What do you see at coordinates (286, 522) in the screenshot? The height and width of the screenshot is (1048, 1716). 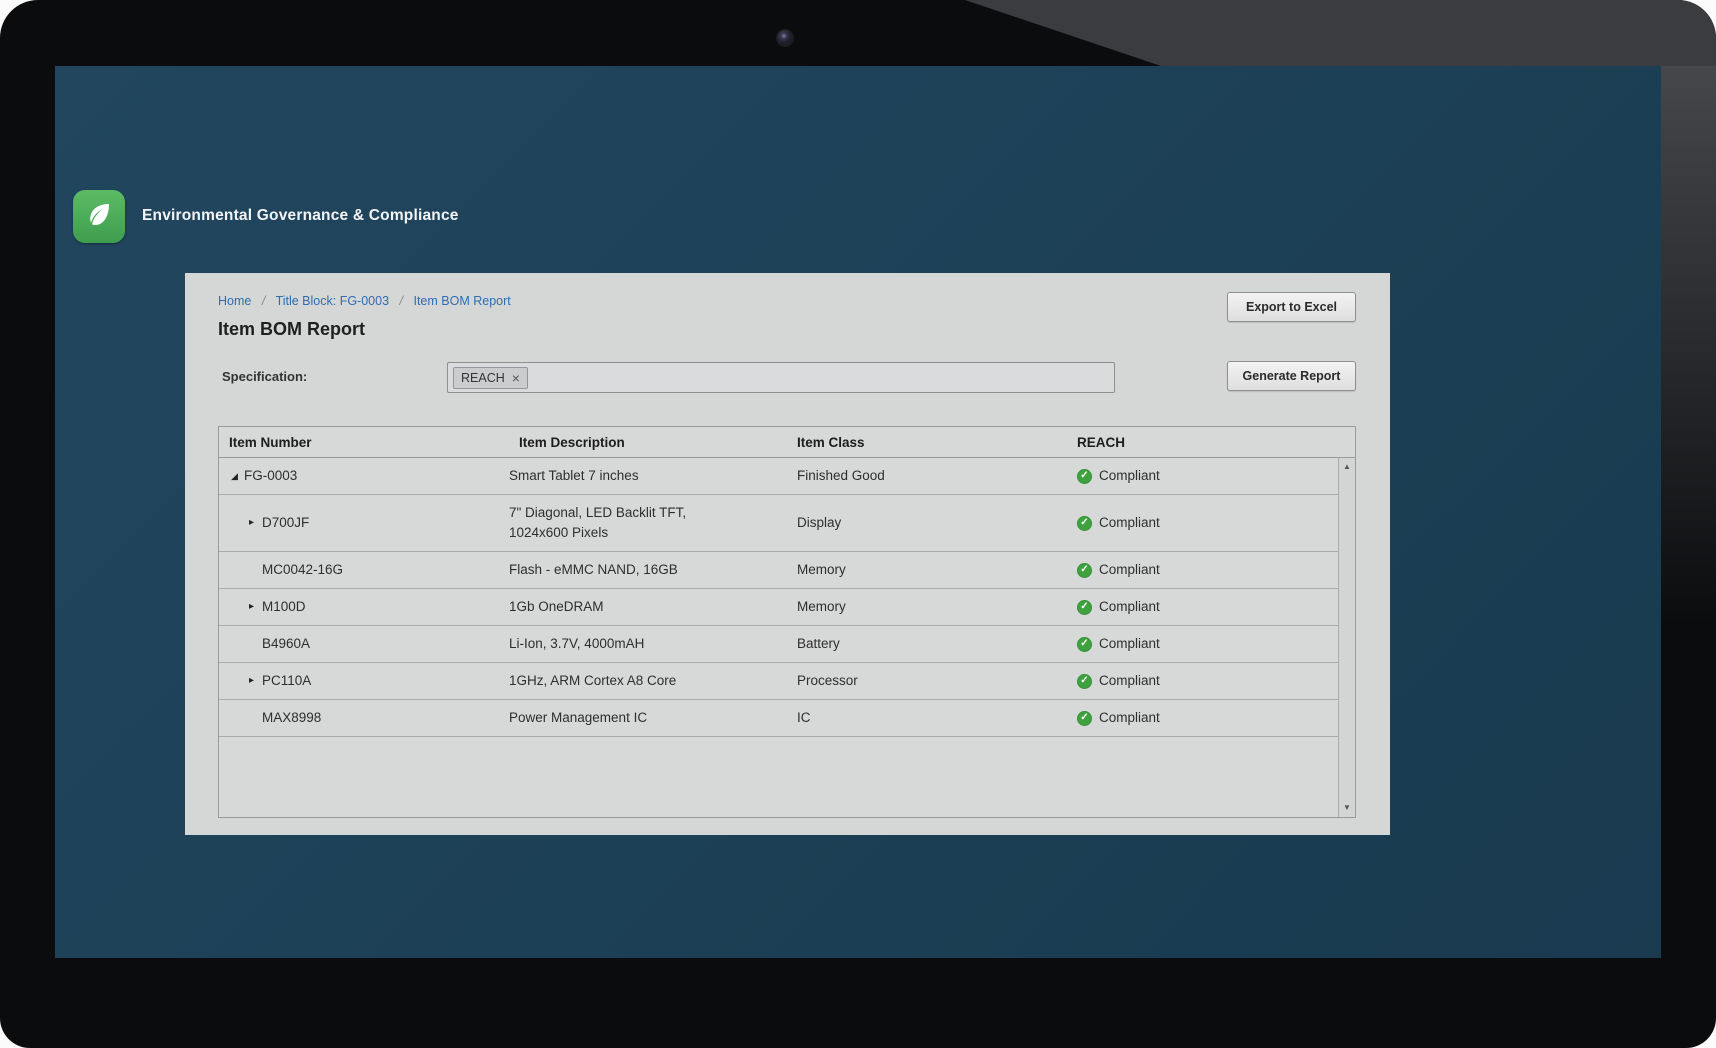 I see `item-number-label: D700JF` at bounding box center [286, 522].